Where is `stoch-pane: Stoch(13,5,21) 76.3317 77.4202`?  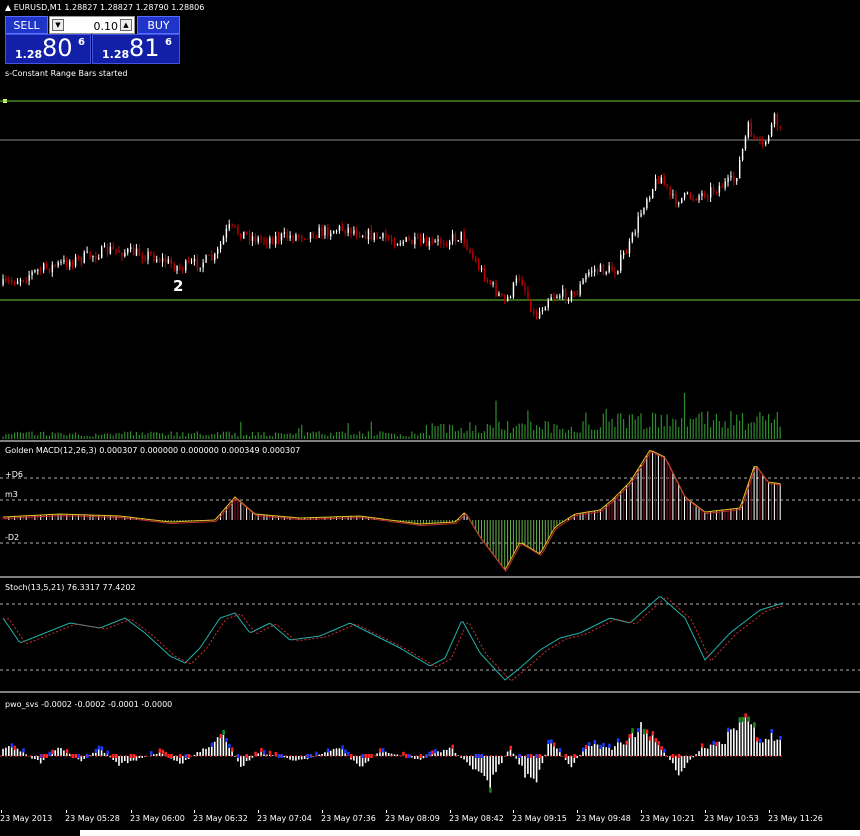
stoch-pane: Stoch(13,5,21) 76.3317 77.4202 is located at coordinates (430, 634).